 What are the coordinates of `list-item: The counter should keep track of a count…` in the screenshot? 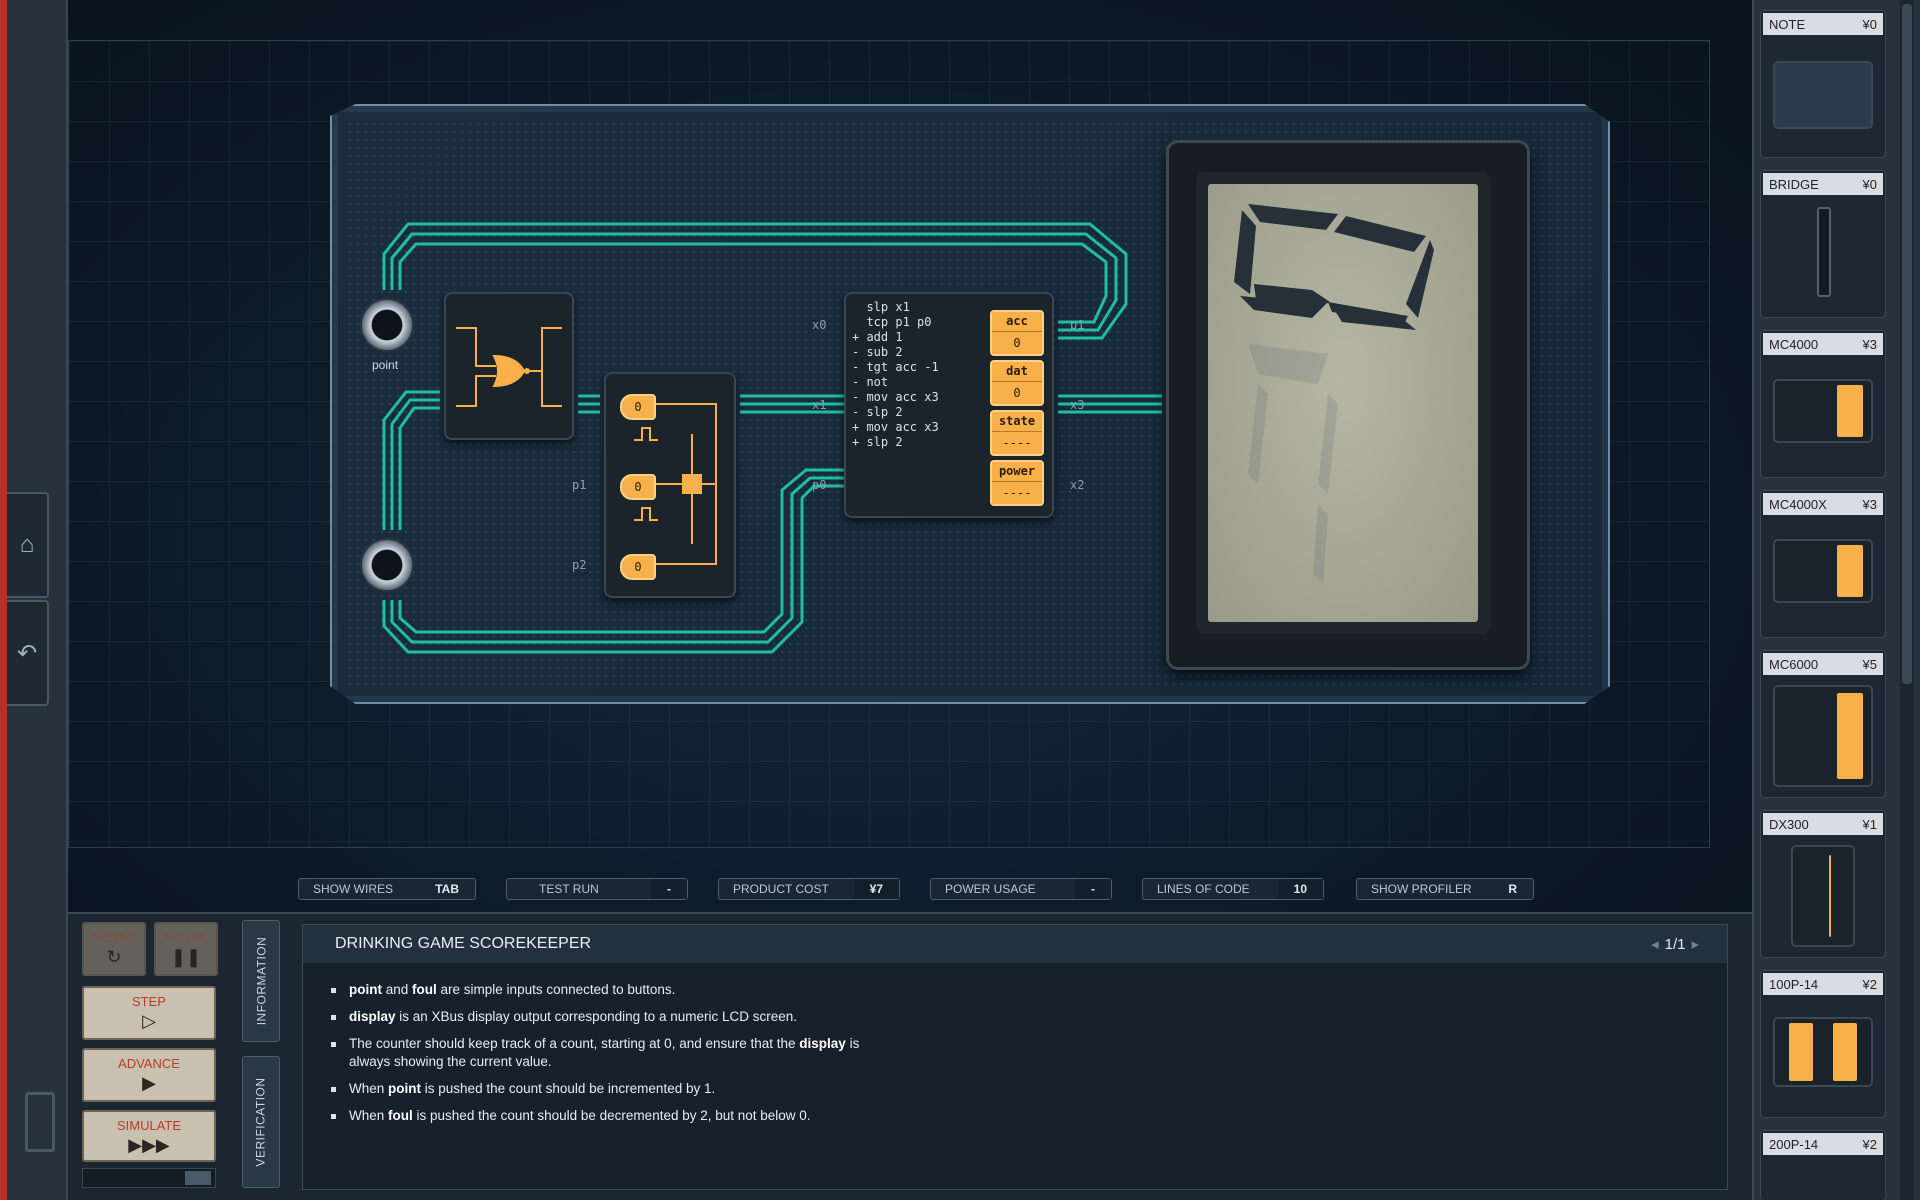 It's located at (611, 1053).